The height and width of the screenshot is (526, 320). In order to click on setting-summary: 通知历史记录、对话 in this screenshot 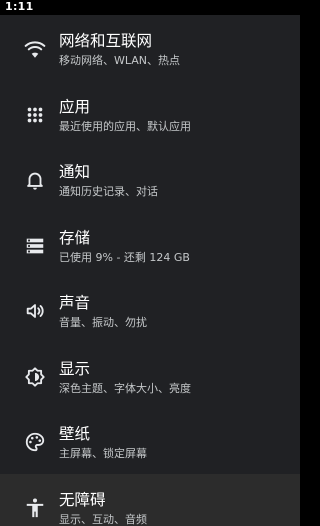, I will do `click(108, 191)`.